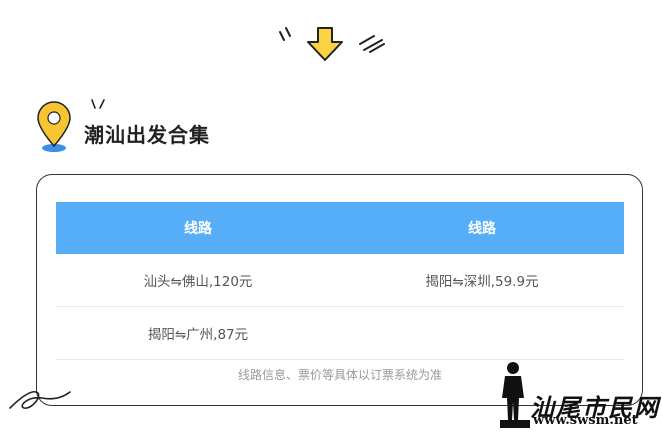 The height and width of the screenshot is (435, 662). I want to click on table-cell: 汕头⇋佛山,120元, so click(198, 282).